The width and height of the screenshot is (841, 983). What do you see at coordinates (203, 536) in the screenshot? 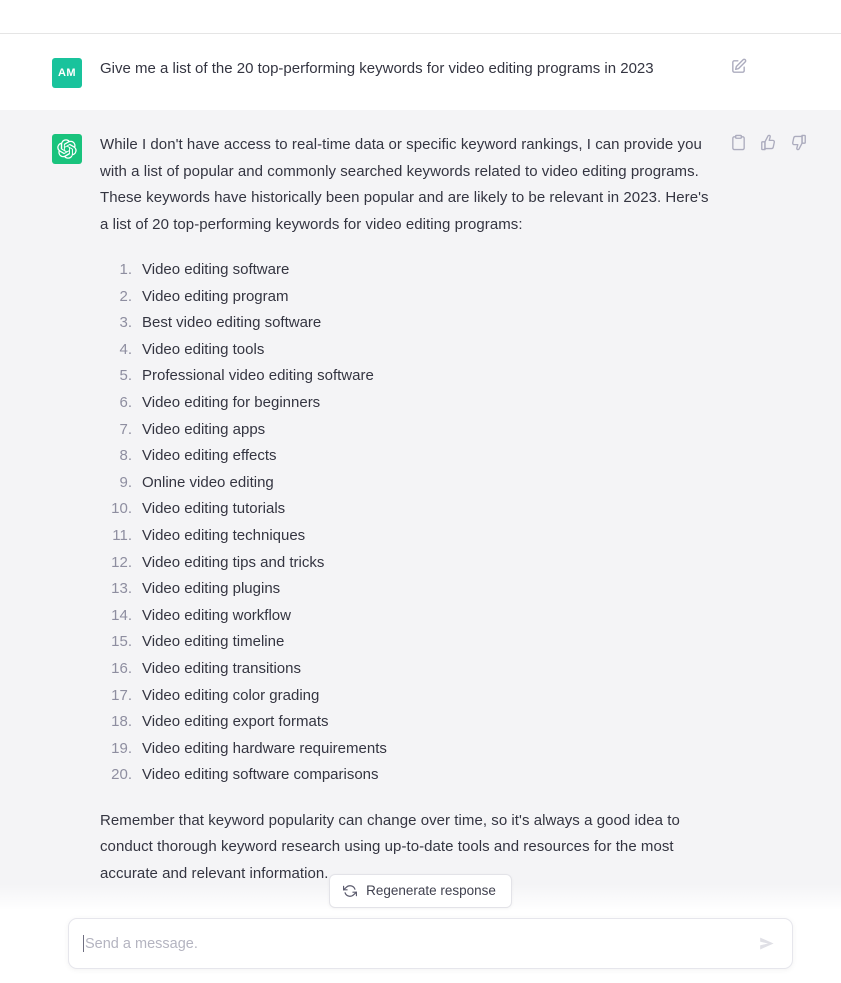
I see `list-item: Video editing techniques` at bounding box center [203, 536].